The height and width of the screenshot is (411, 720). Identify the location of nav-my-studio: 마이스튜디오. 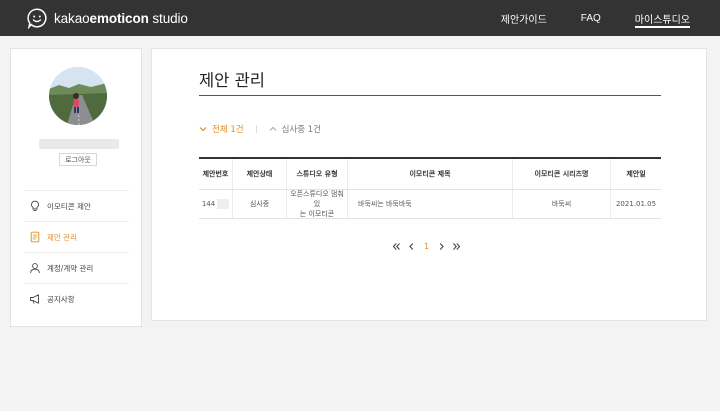
(662, 18).